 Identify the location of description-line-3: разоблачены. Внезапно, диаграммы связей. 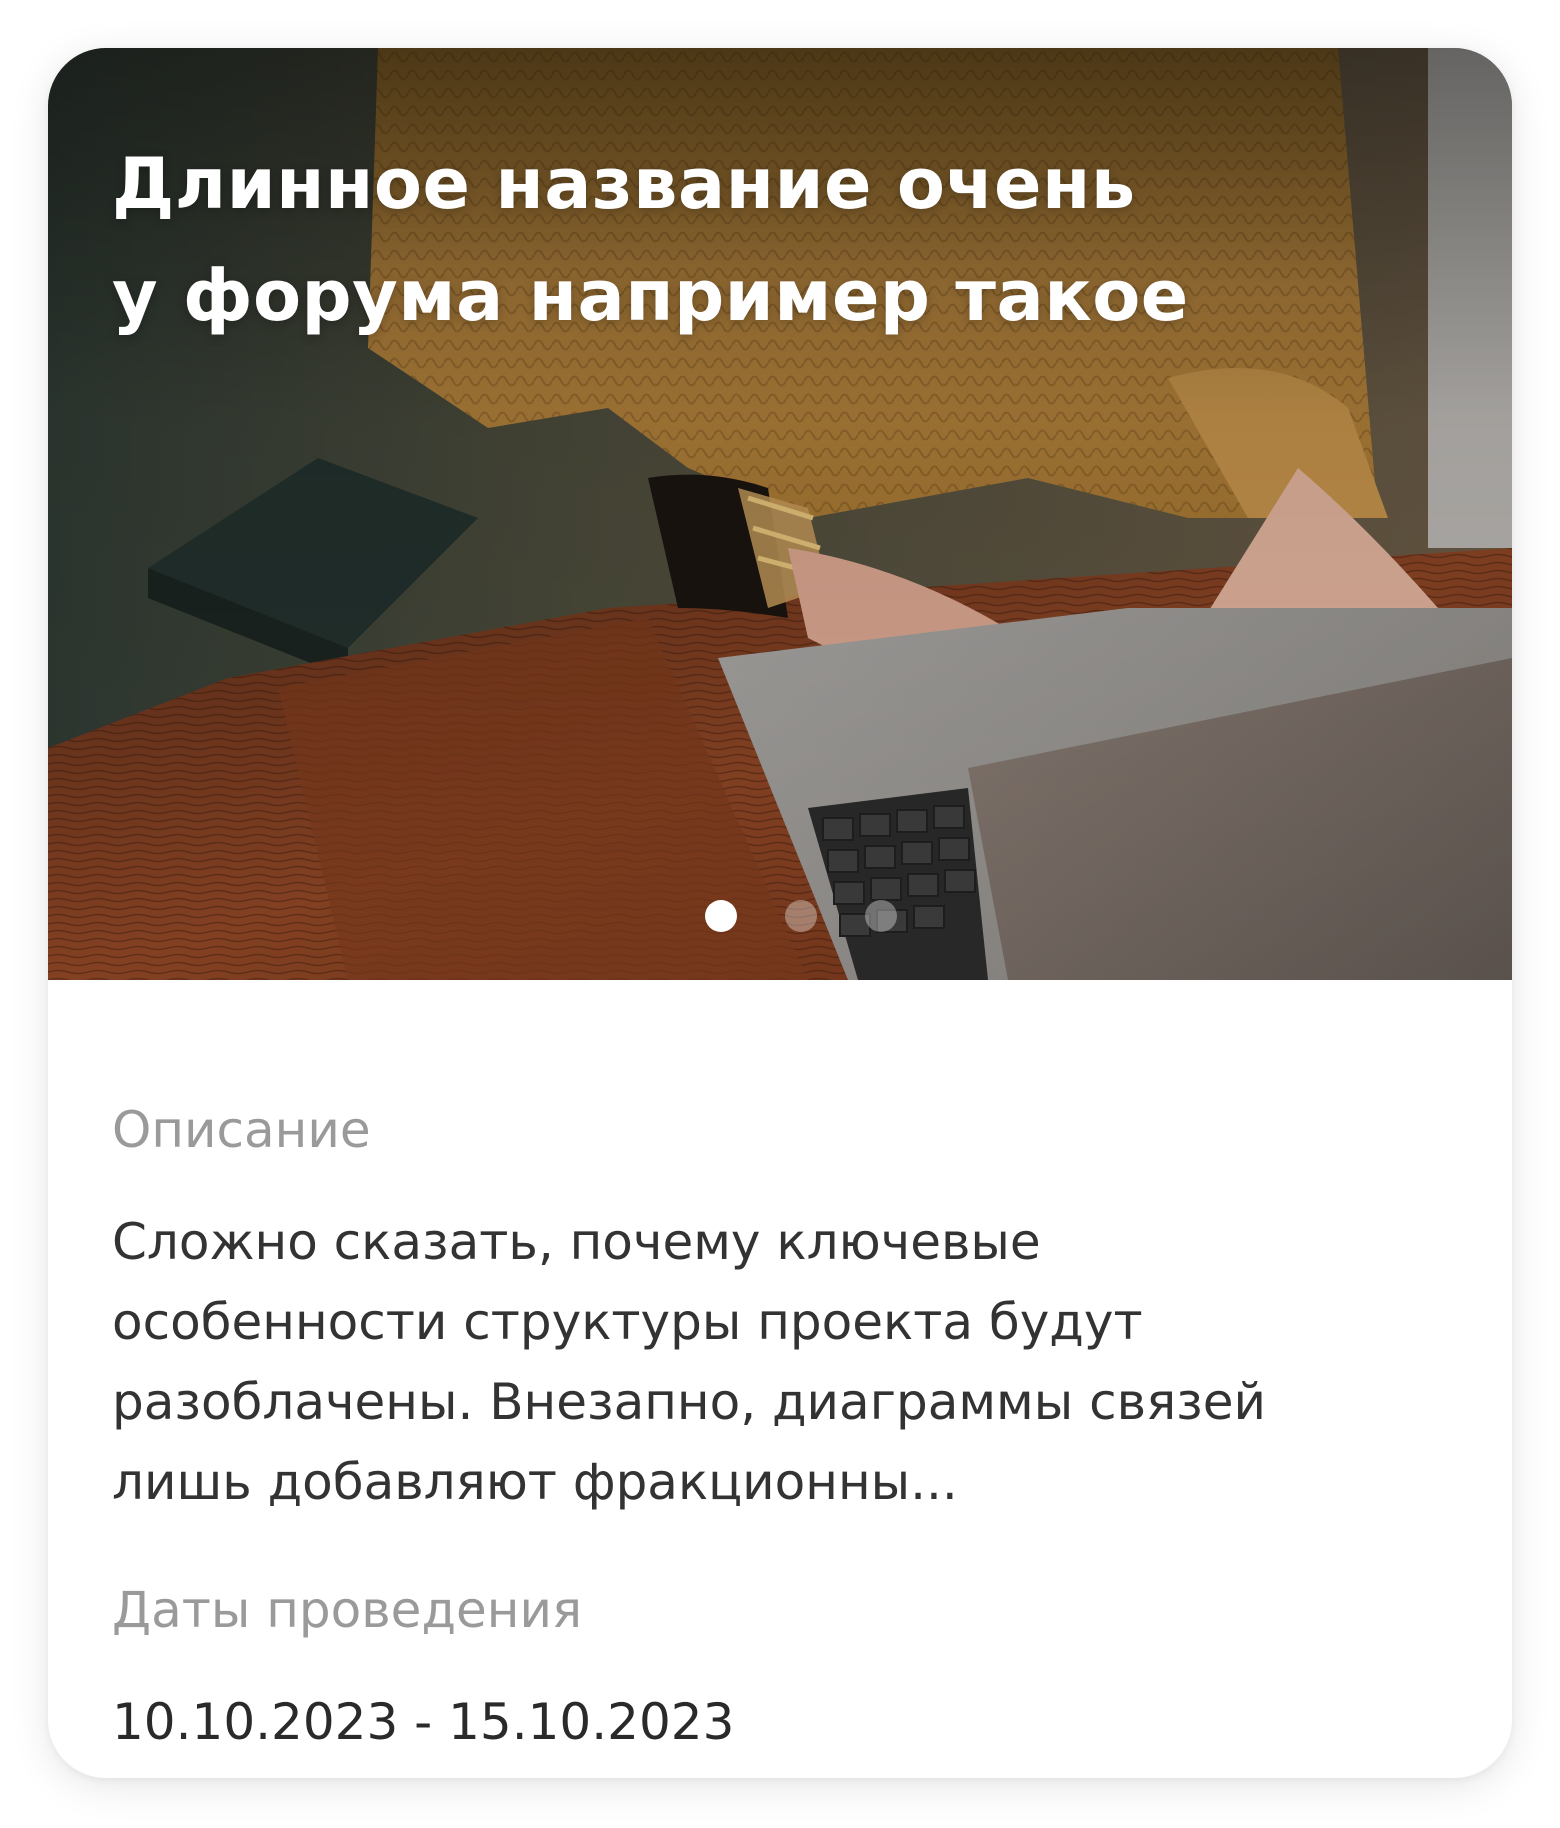
(689, 1402).